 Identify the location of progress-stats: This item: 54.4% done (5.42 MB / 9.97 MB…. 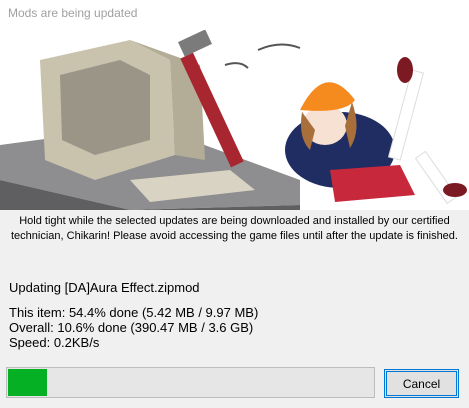
(133, 327).